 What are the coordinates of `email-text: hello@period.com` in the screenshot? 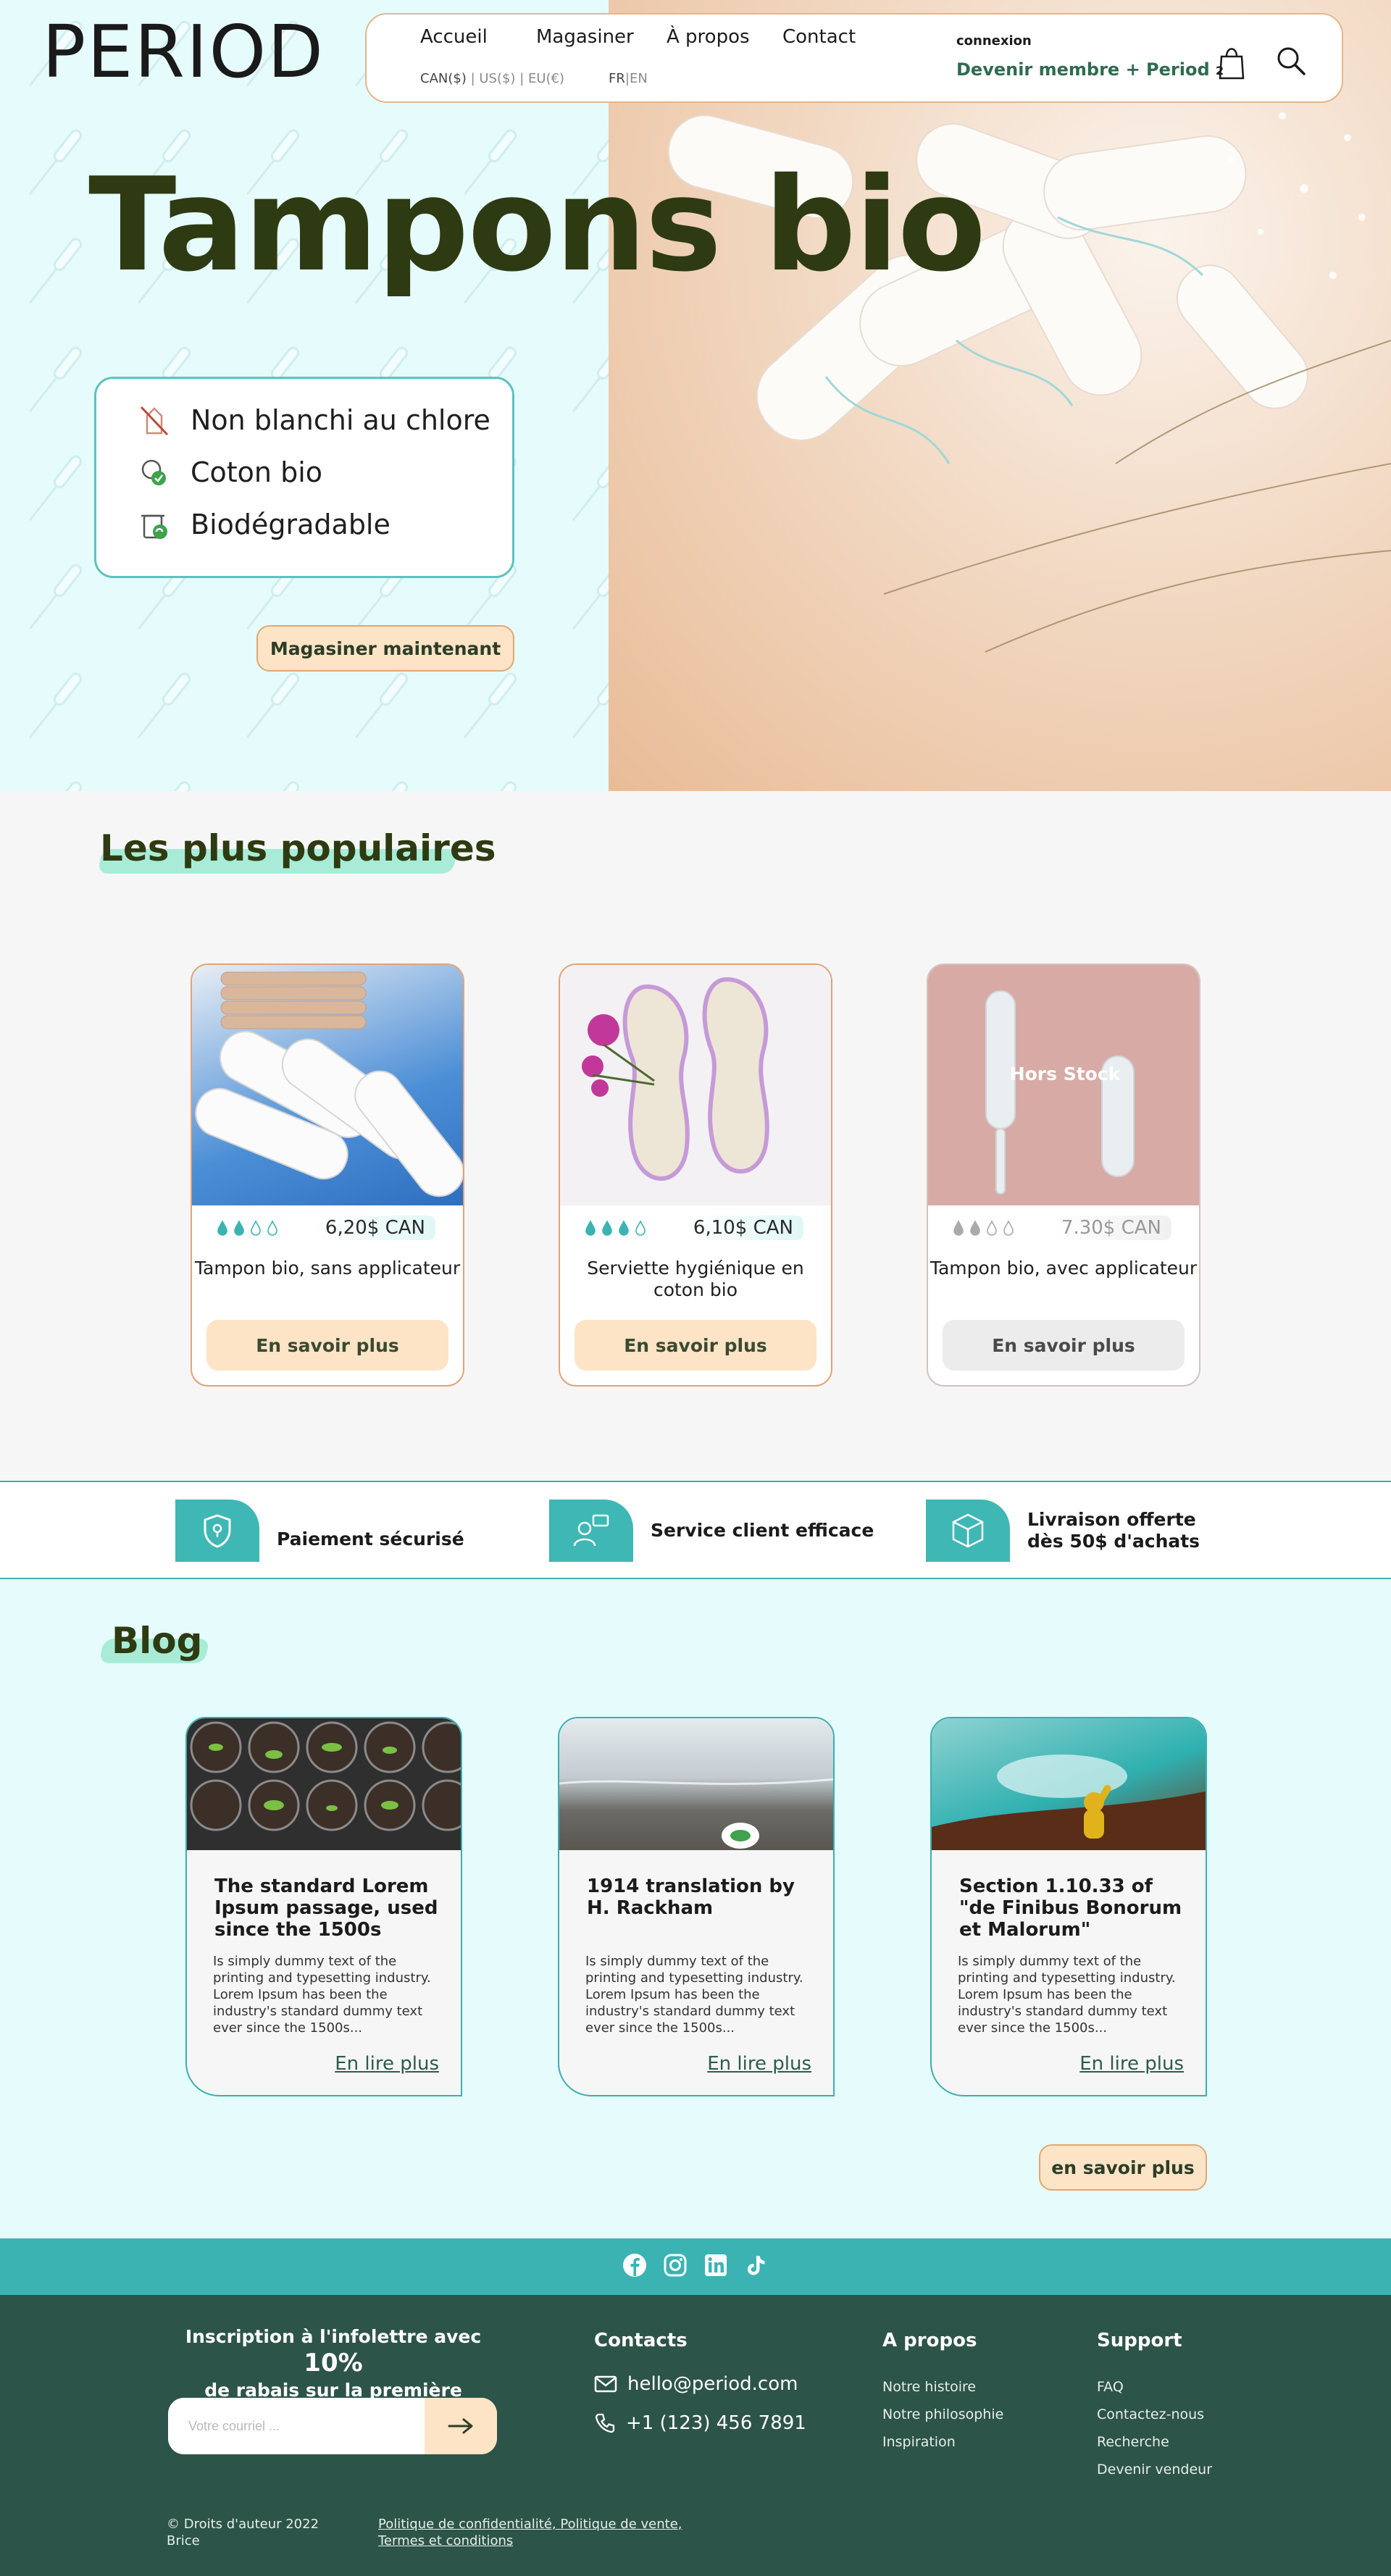 It's located at (712, 2384).